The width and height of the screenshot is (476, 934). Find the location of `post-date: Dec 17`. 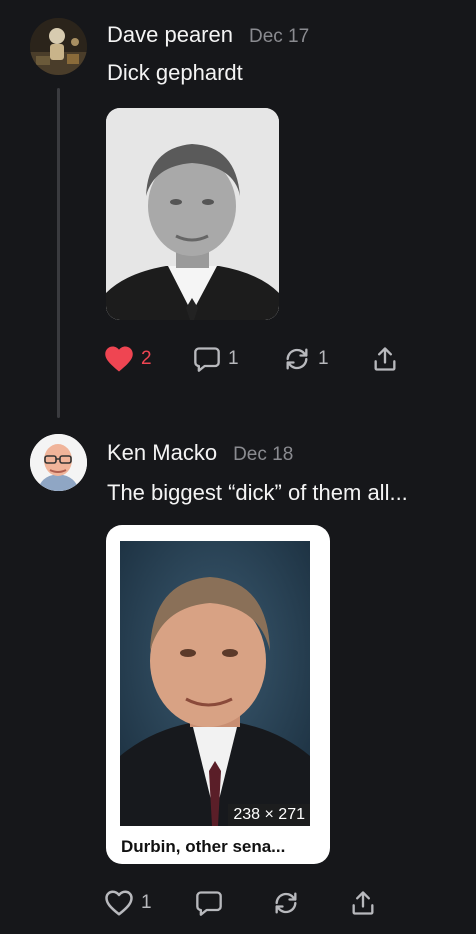

post-date: Dec 17 is located at coordinates (279, 37).